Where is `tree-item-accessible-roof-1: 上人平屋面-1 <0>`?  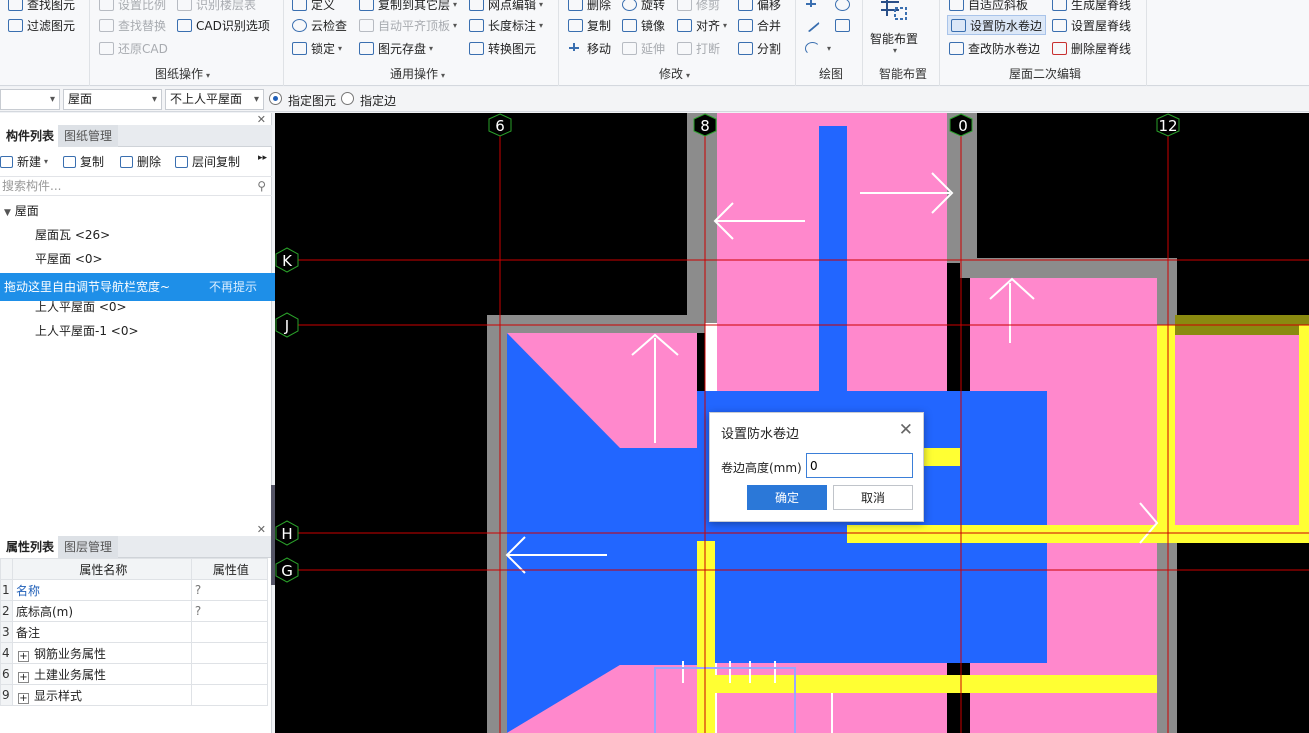
tree-item-accessible-roof-1: 上人平屋面-1 <0> is located at coordinates (87, 330).